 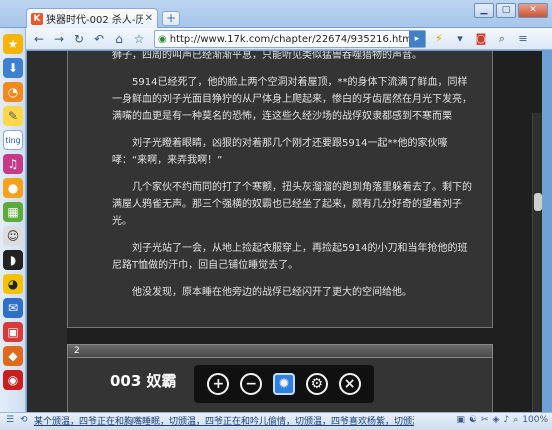 What do you see at coordinates (13, 260) in the screenshot?
I see `cat-icon: ◗` at bounding box center [13, 260].